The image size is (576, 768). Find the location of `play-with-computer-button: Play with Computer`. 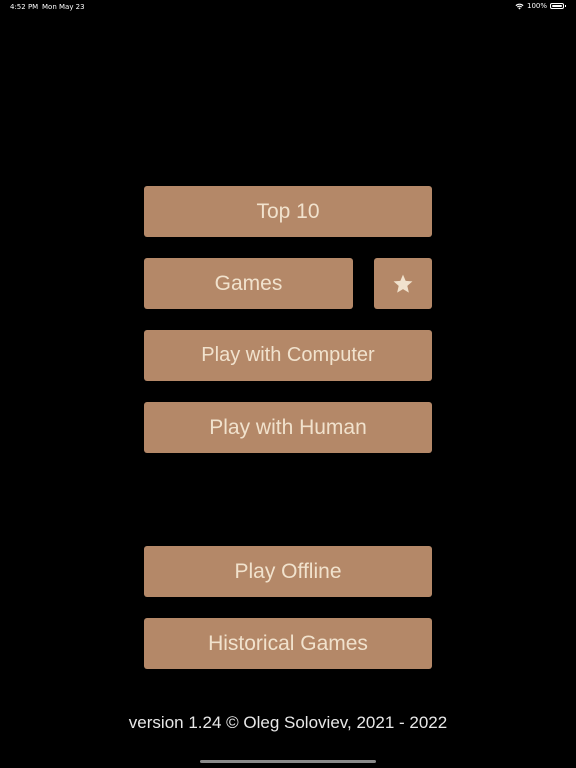

play-with-computer-button: Play with Computer is located at coordinates (288, 355).